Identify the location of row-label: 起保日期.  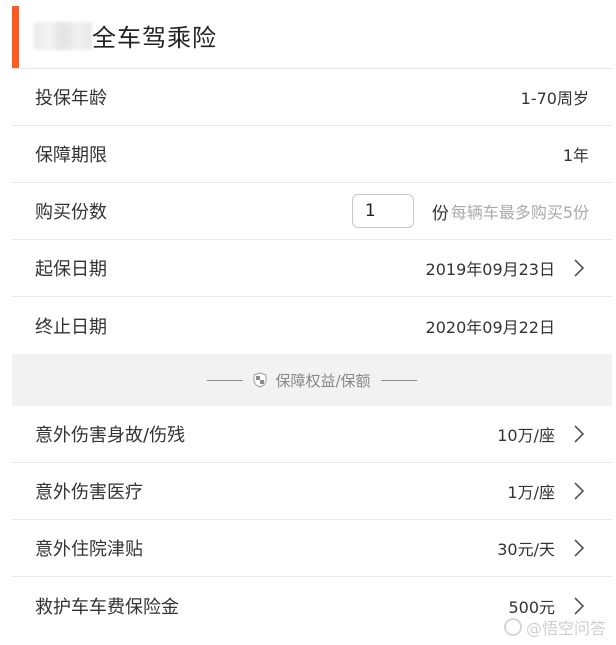
(71, 269).